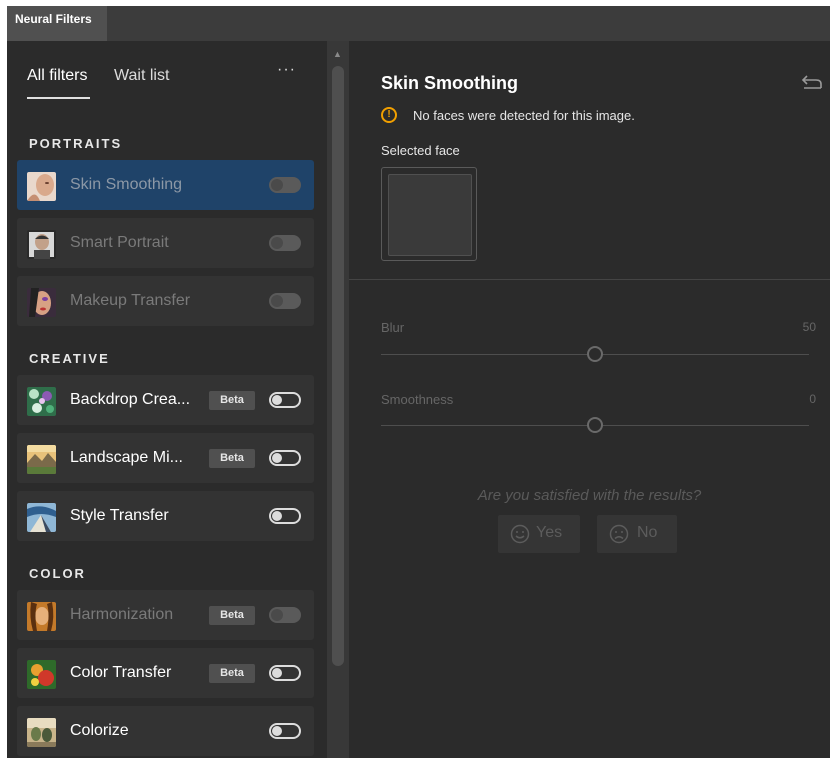 Image resolution: width=830 pixels, height=758 pixels. Describe the element at coordinates (41, 517) in the screenshot. I see `style-transfer-thumbnail-icon` at that location.